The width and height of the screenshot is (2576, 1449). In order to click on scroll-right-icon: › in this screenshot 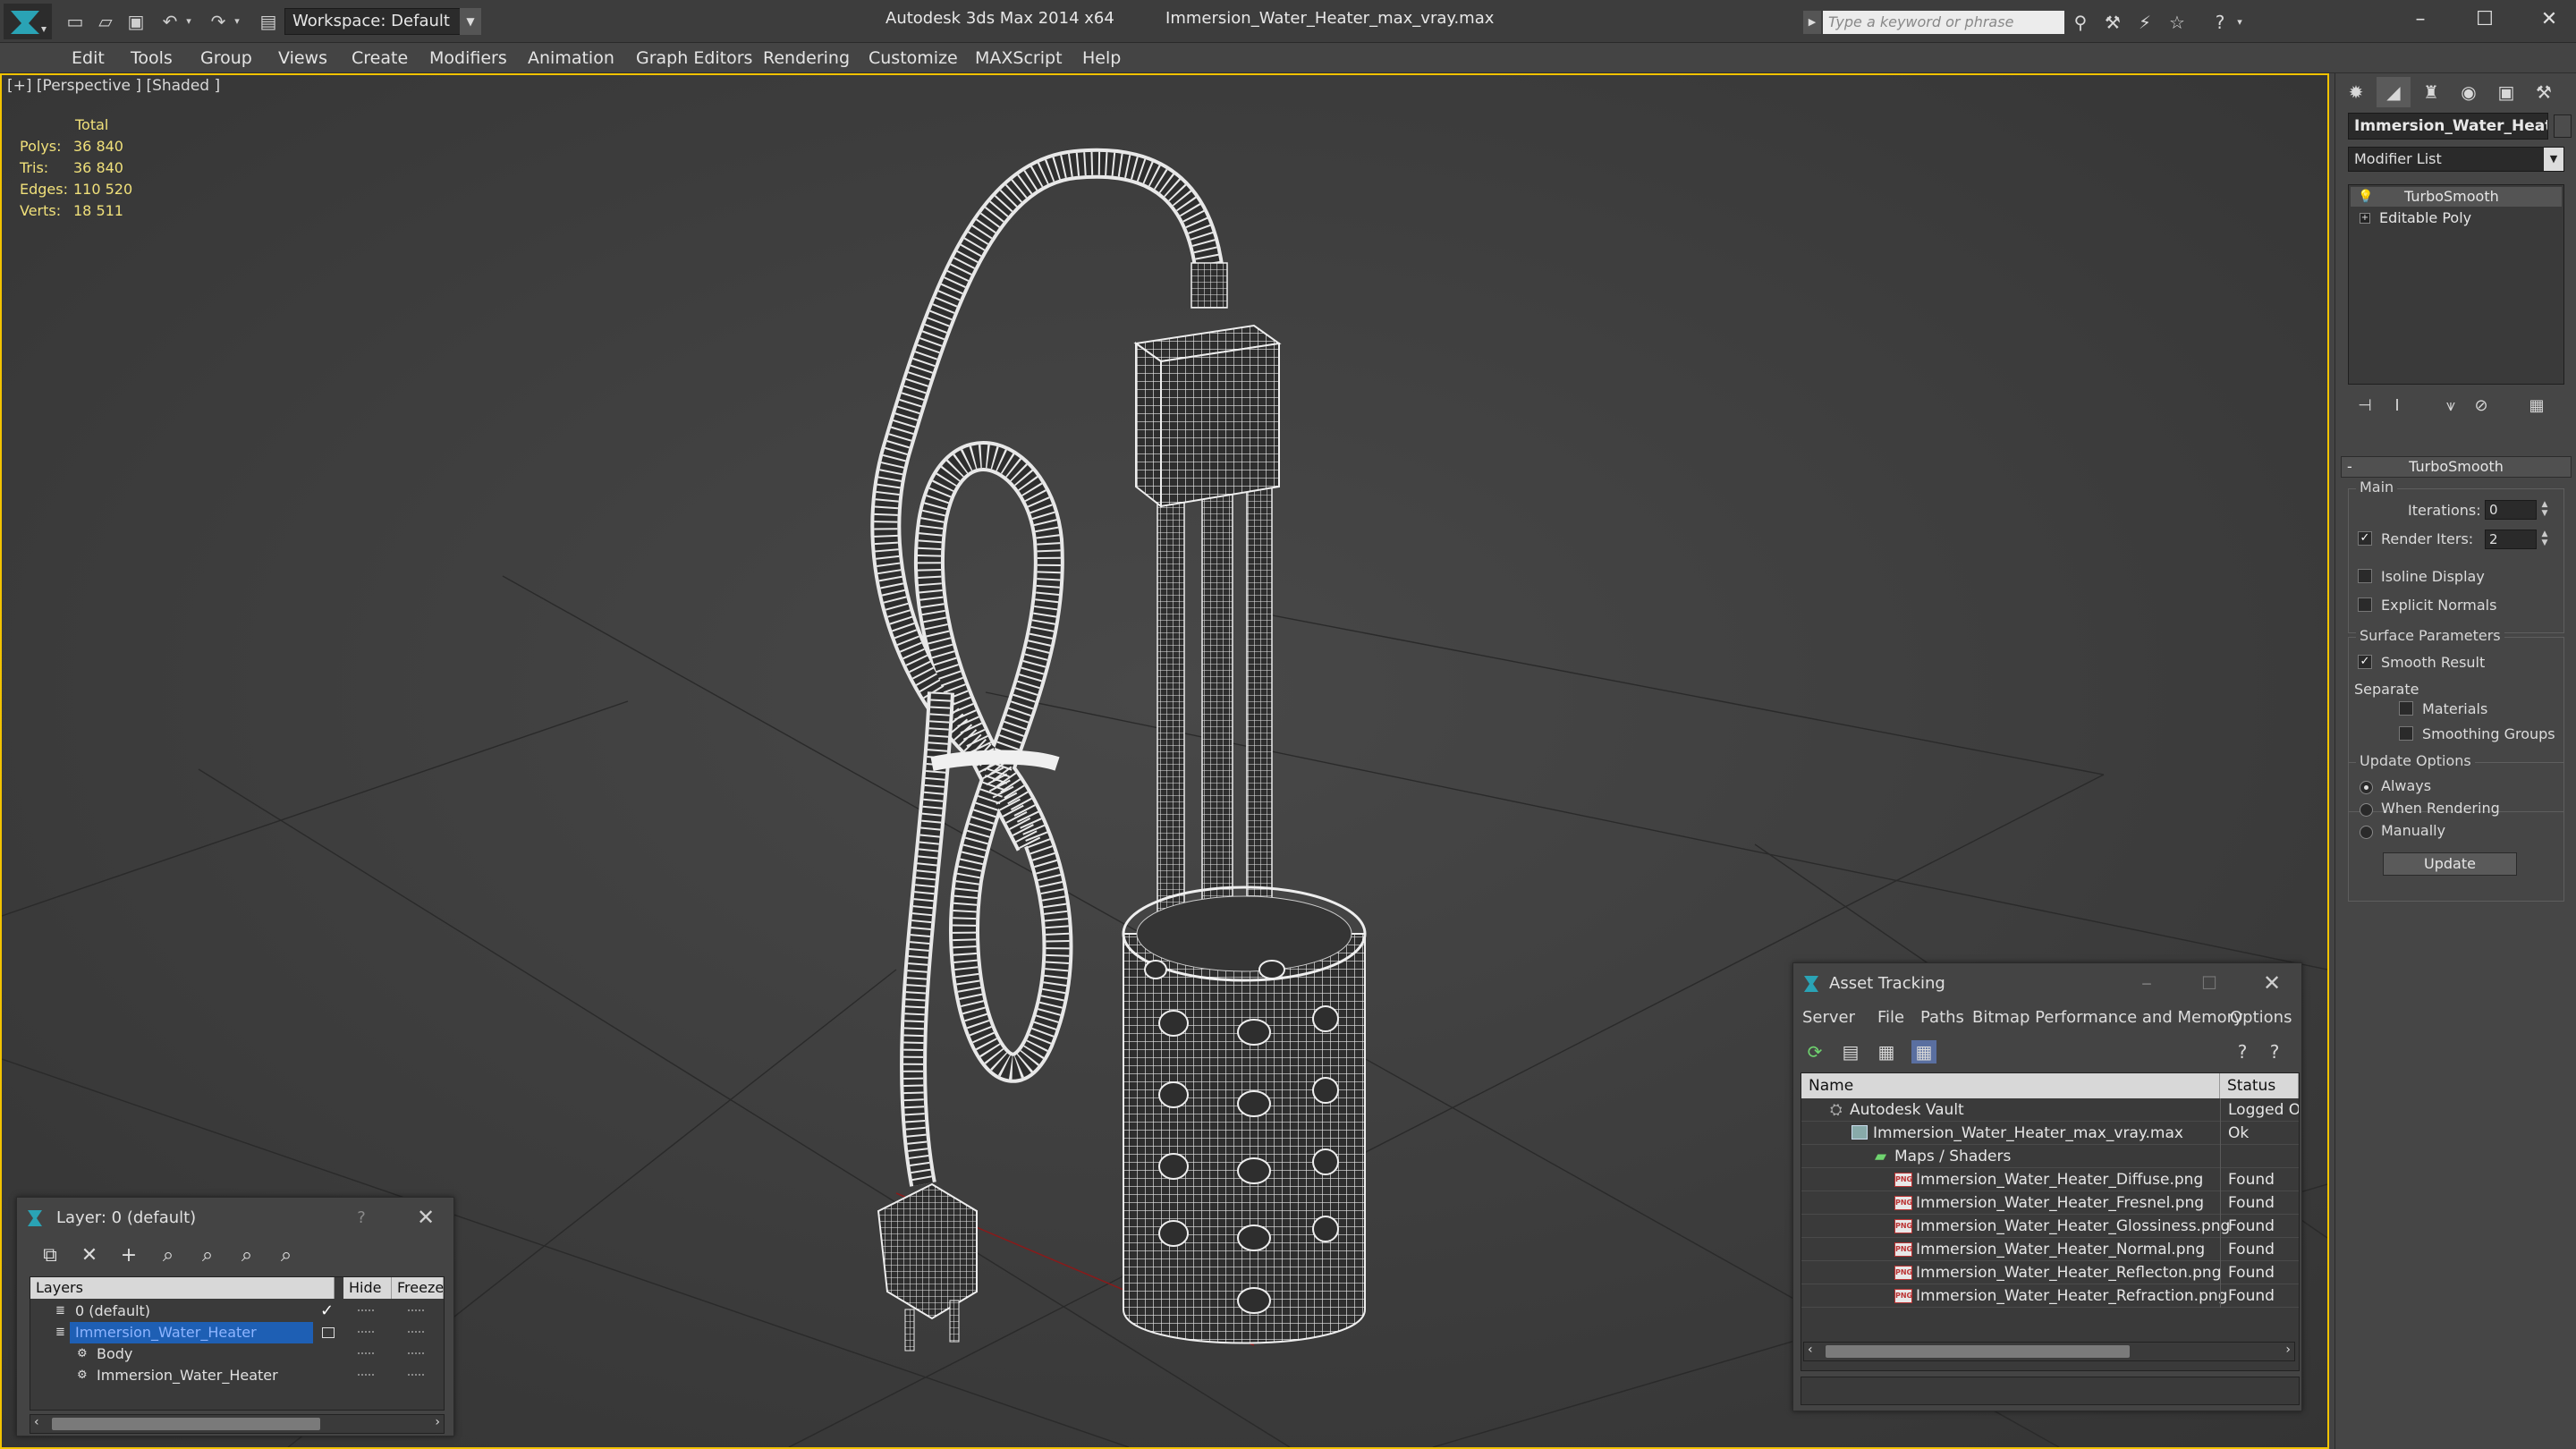, I will do `click(2288, 1350)`.